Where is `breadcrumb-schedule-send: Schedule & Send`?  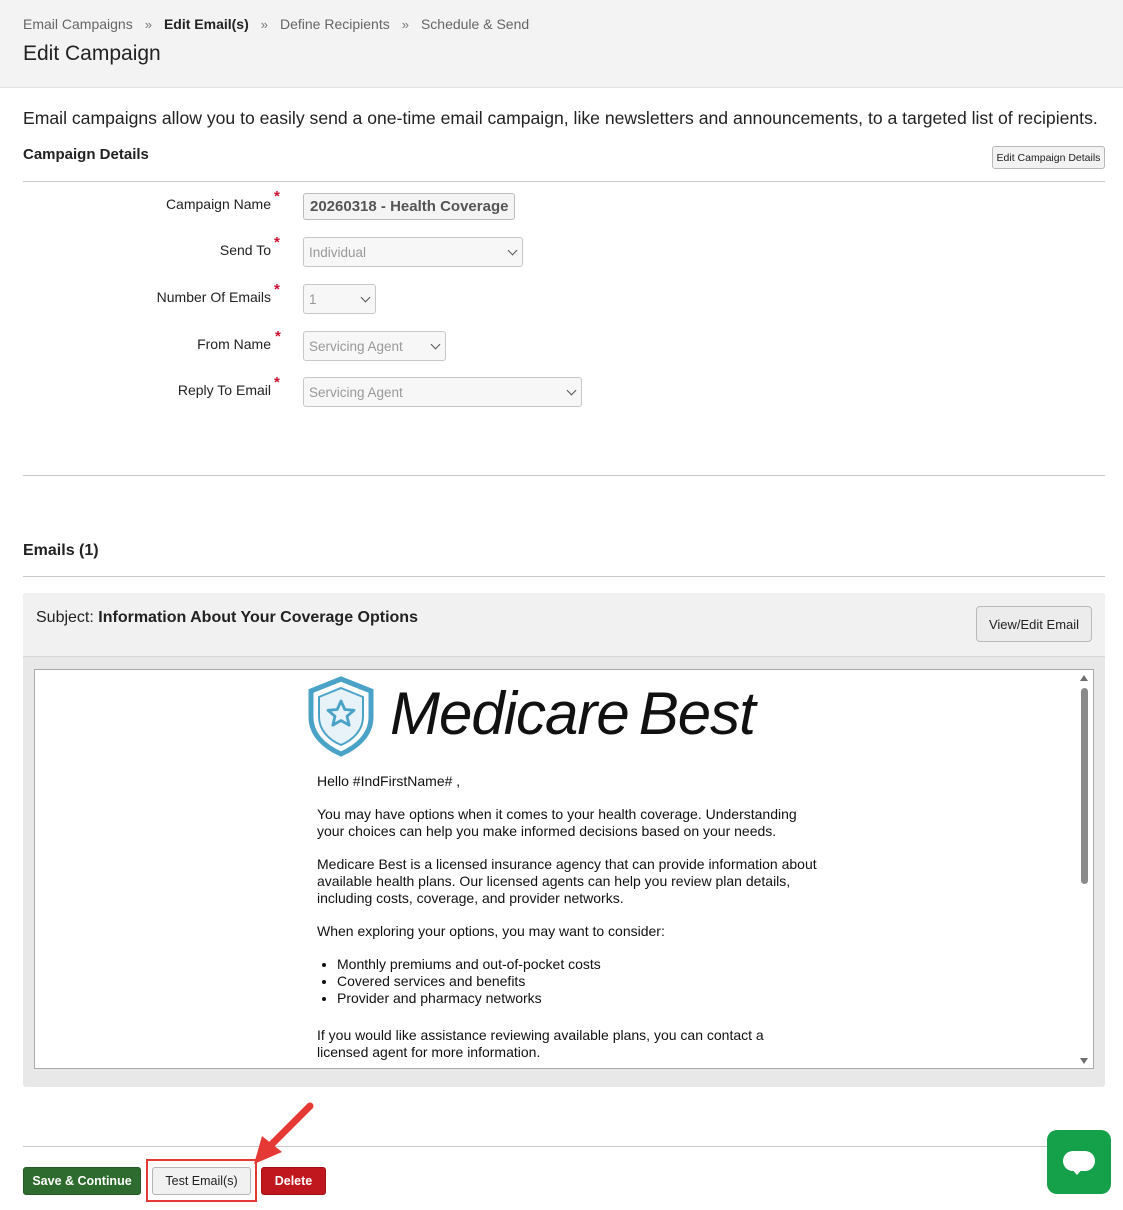 breadcrumb-schedule-send: Schedule & Send is located at coordinates (475, 24).